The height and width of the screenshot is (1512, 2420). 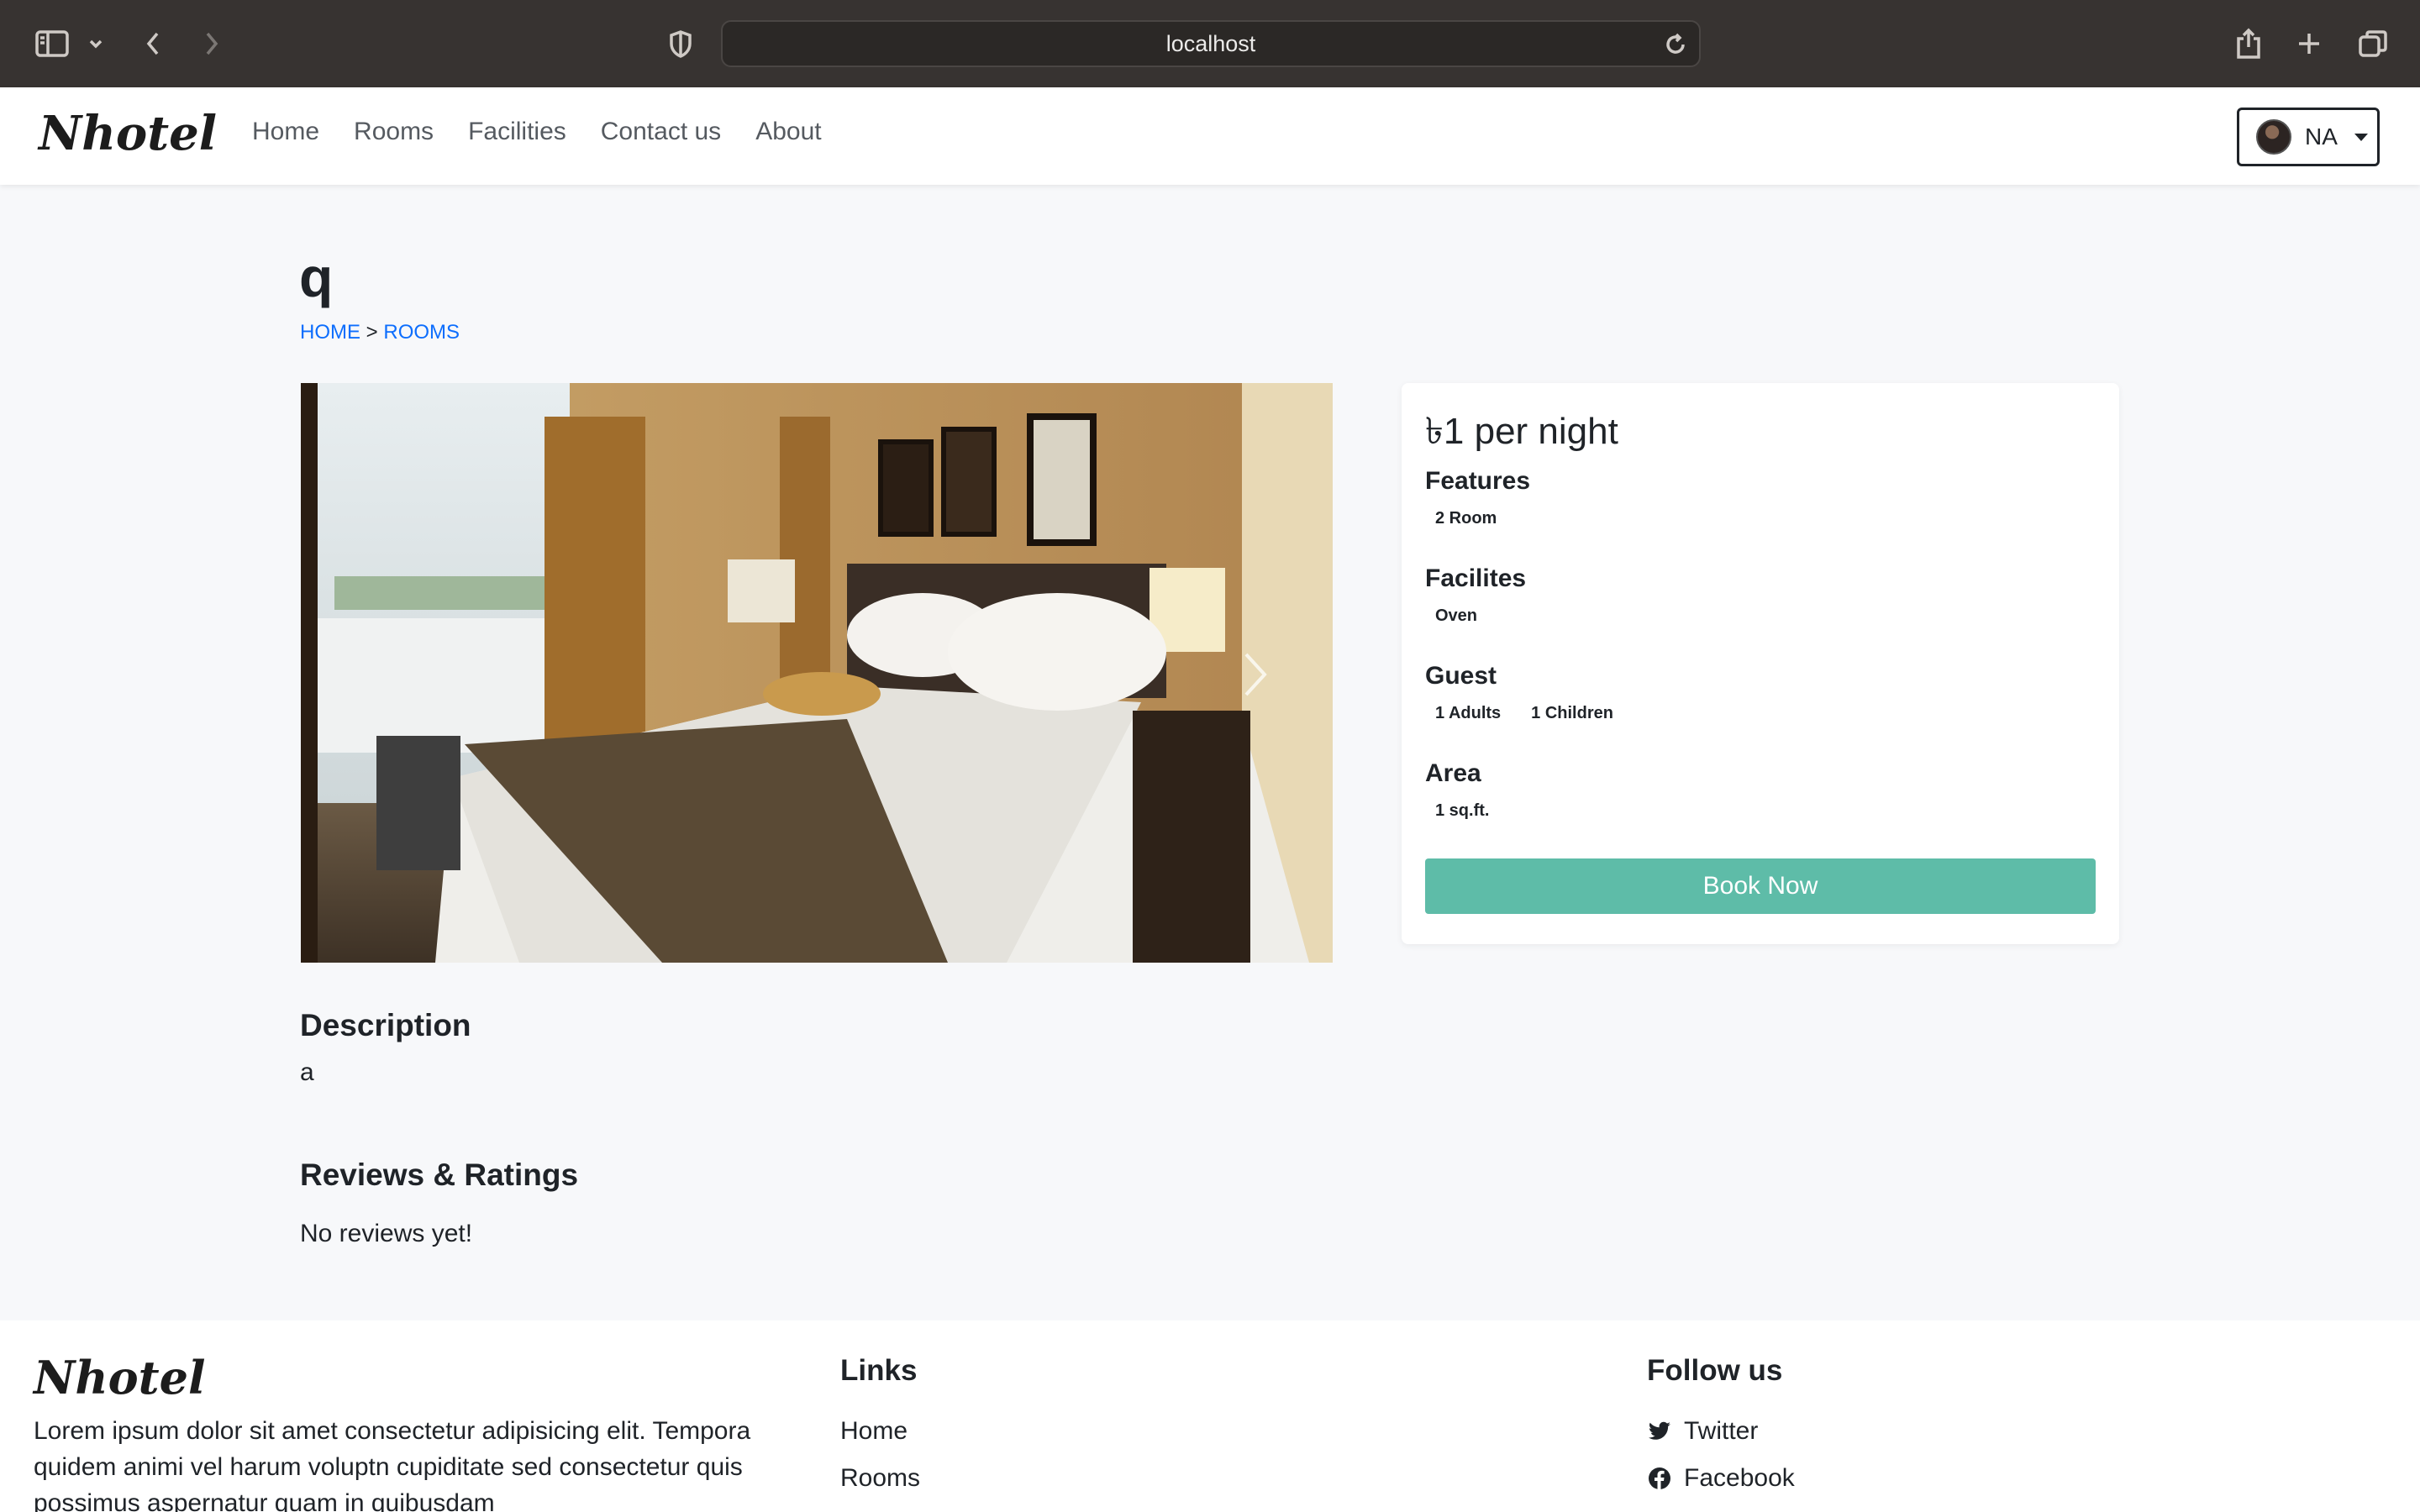 What do you see at coordinates (788, 132) in the screenshot?
I see `nav-link-about: About` at bounding box center [788, 132].